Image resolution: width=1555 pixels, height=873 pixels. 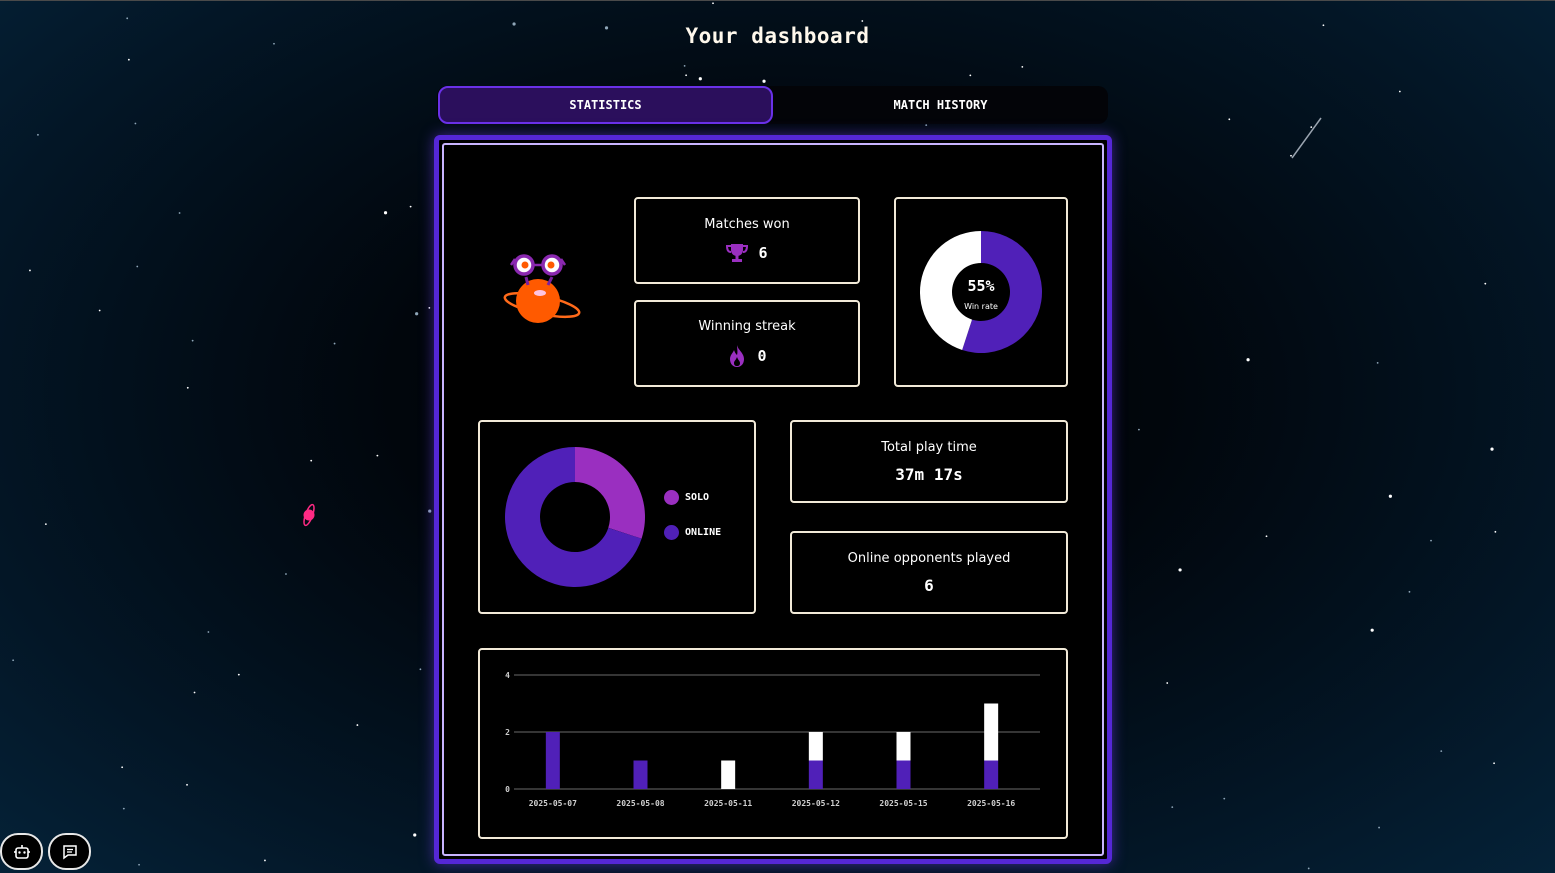 I want to click on legend-item-solo: SOLO, so click(x=692, y=497).